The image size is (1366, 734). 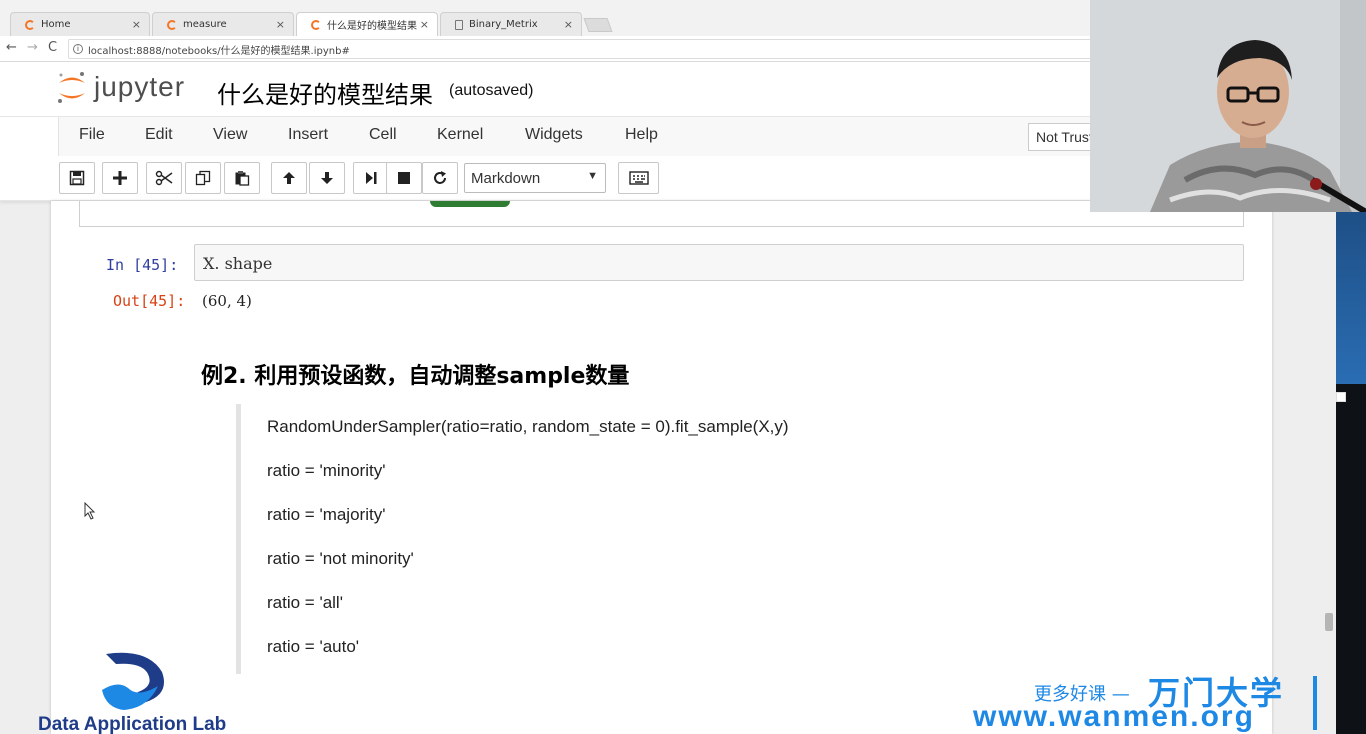 I want to click on cell-type-select: Markdown ▼, so click(x=535, y=178).